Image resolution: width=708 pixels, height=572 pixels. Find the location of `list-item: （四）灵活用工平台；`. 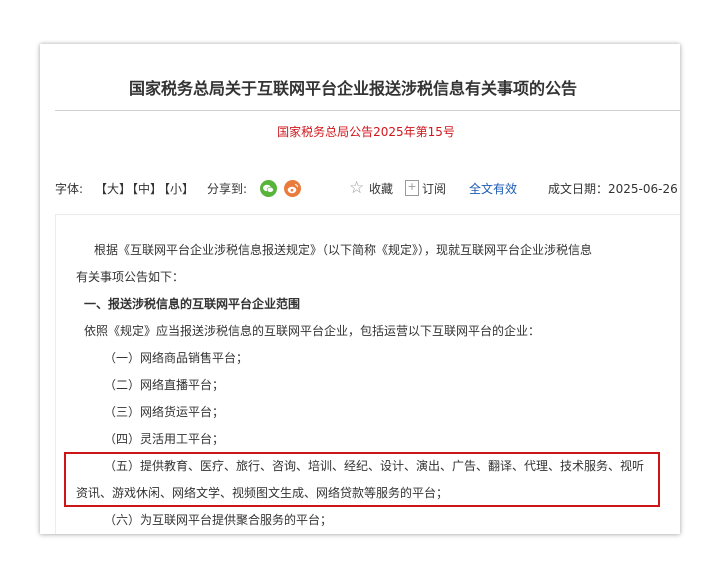

list-item: （四）灵活用工平台； is located at coordinates (164, 439).